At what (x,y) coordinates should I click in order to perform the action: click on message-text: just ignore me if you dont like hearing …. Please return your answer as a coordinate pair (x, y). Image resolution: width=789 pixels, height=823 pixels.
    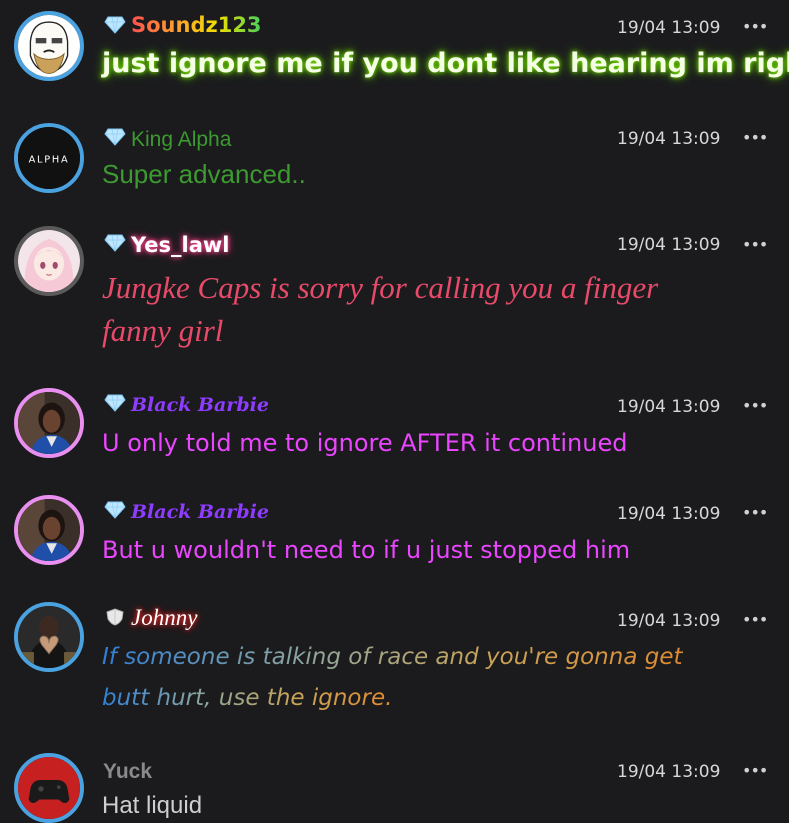
    Looking at the image, I should click on (445, 63).